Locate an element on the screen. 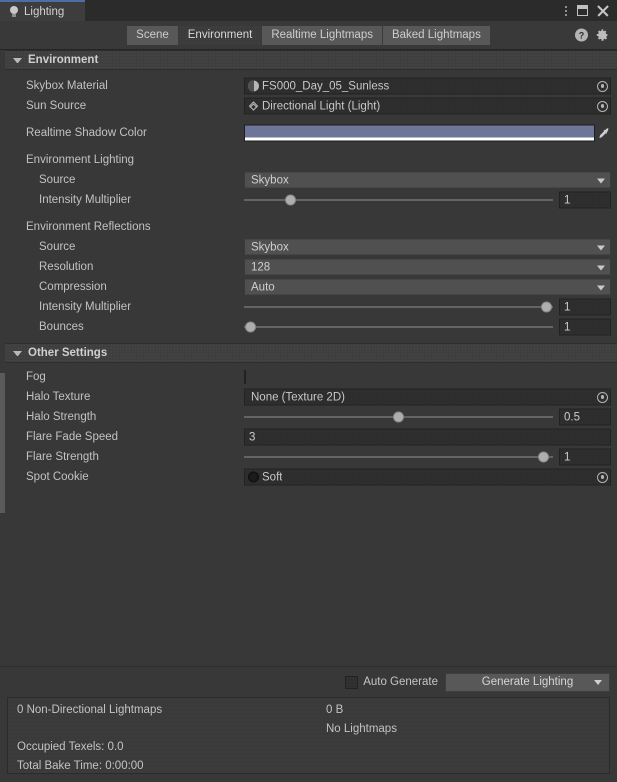 The image size is (617, 782). env-reflections-compression-value: Auto is located at coordinates (263, 287).